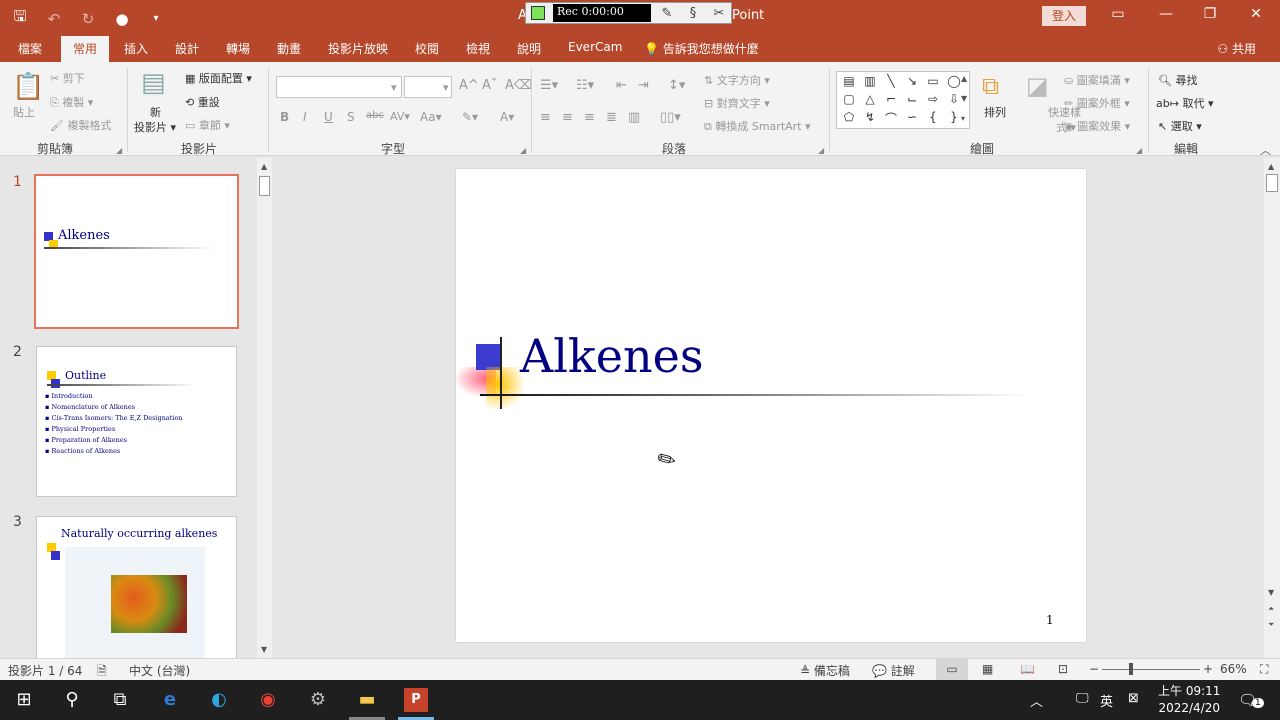 The image size is (1280, 720). Describe the element at coordinates (567, 117) in the screenshot. I see `align-center-icon: ≡` at that location.